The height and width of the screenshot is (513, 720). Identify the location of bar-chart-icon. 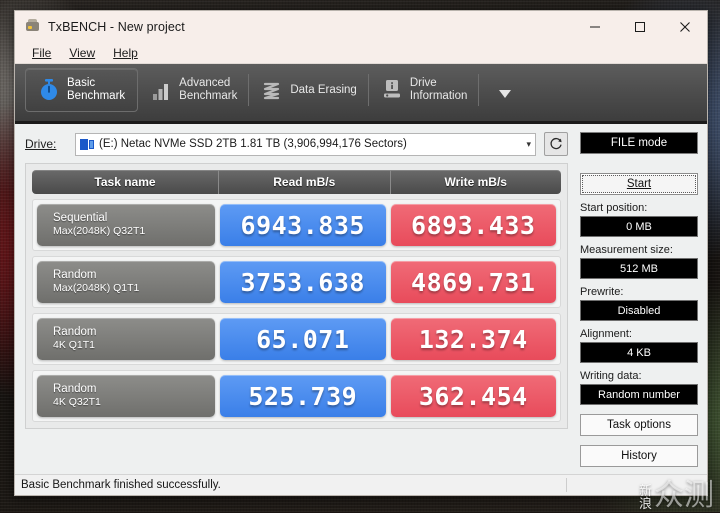
(161, 90).